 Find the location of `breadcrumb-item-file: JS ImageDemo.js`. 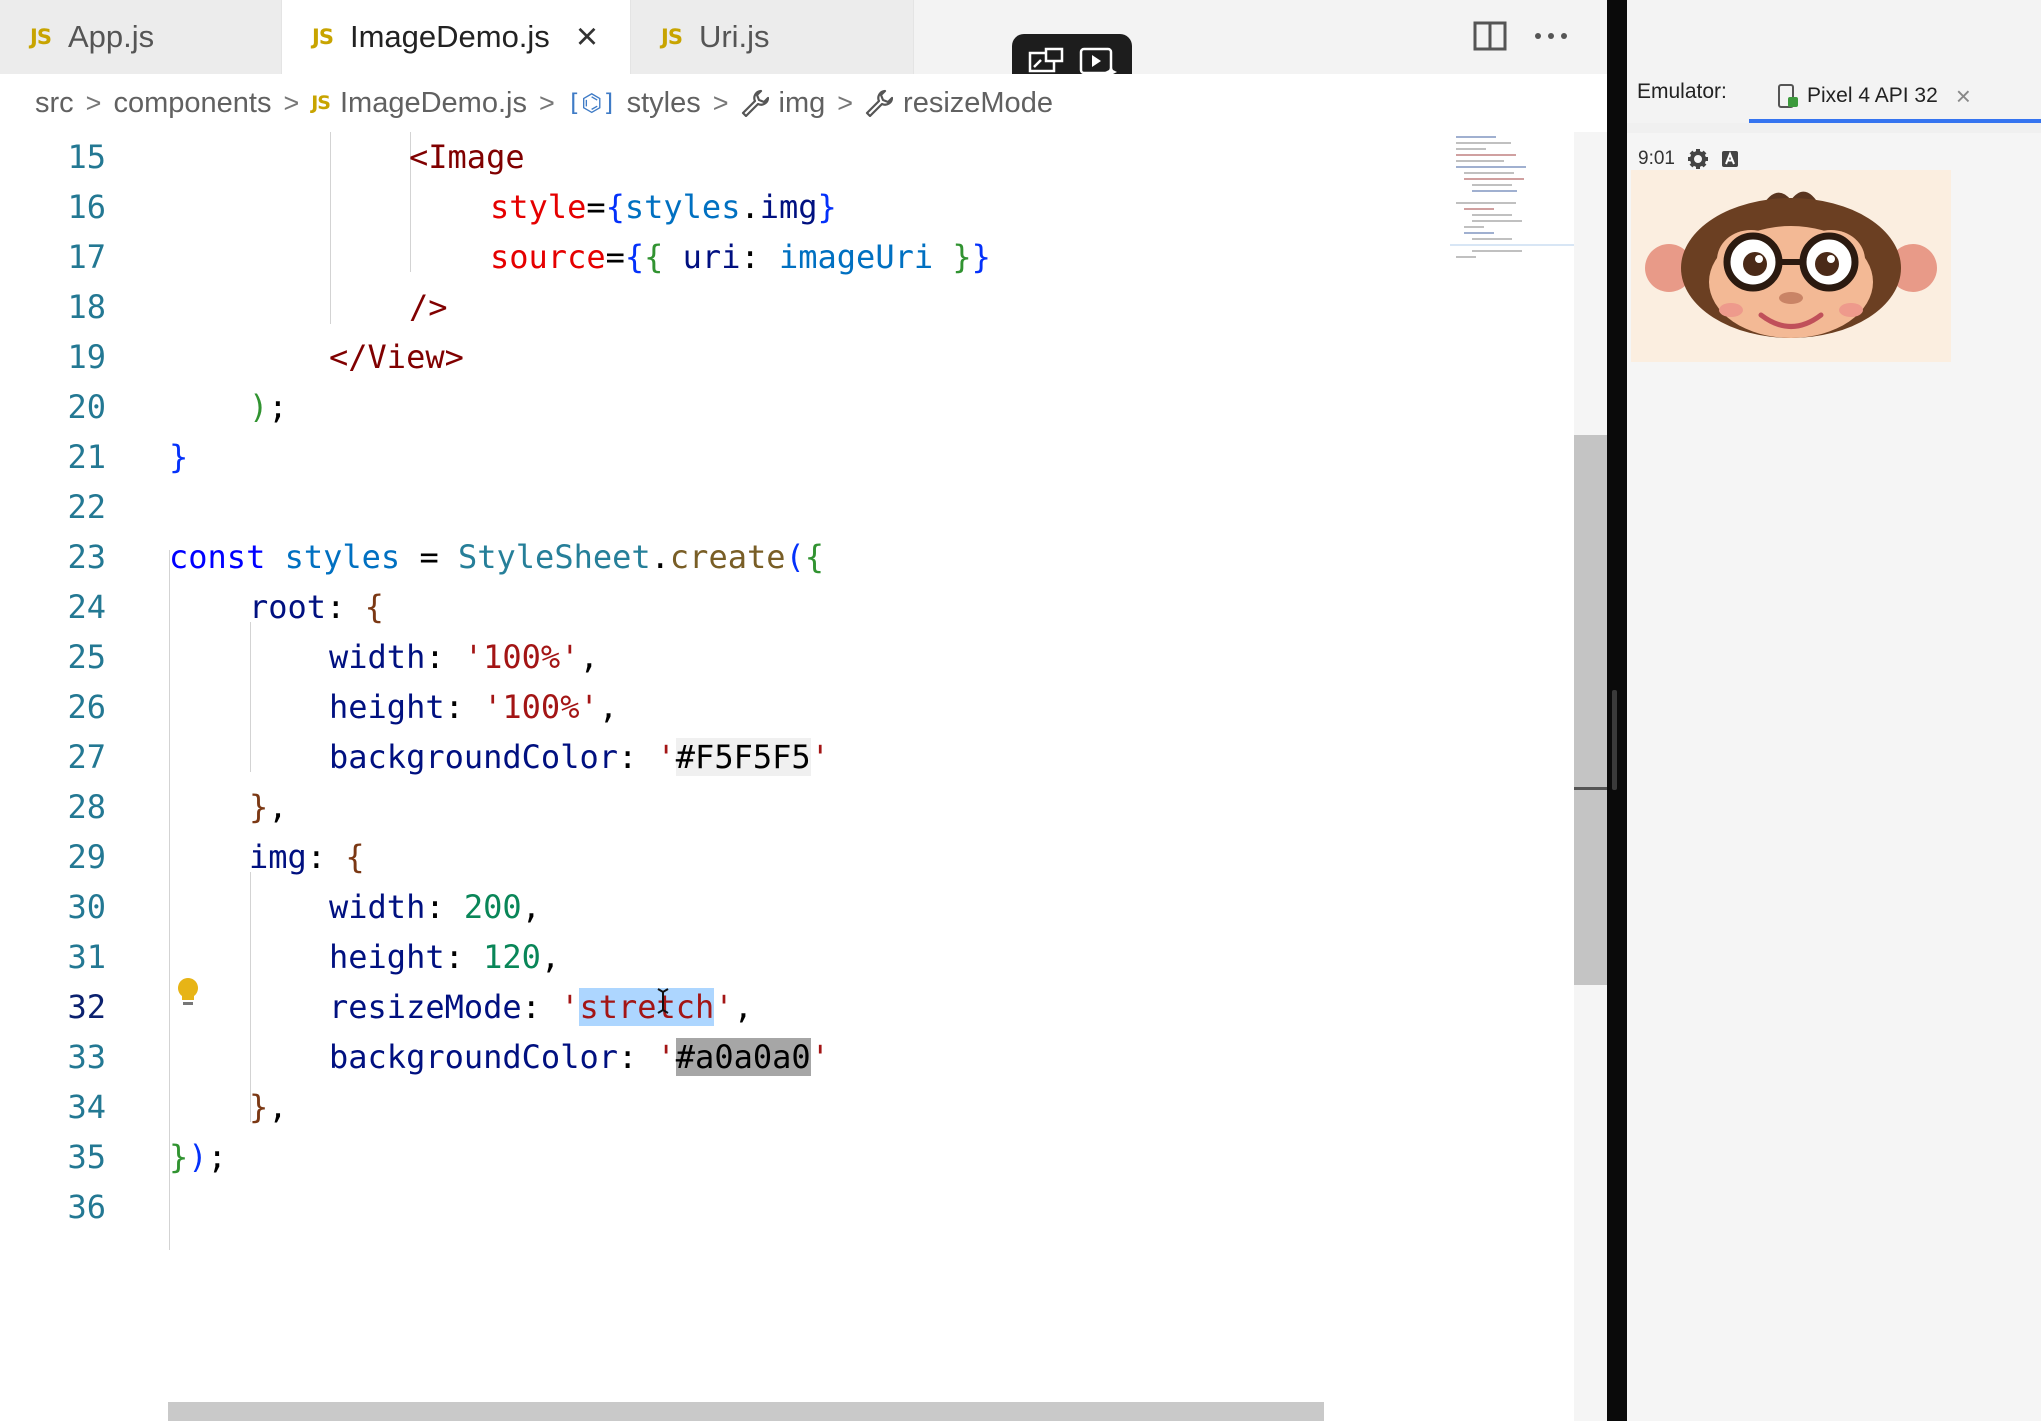

breadcrumb-item-file: JS ImageDemo.js is located at coordinates (419, 103).